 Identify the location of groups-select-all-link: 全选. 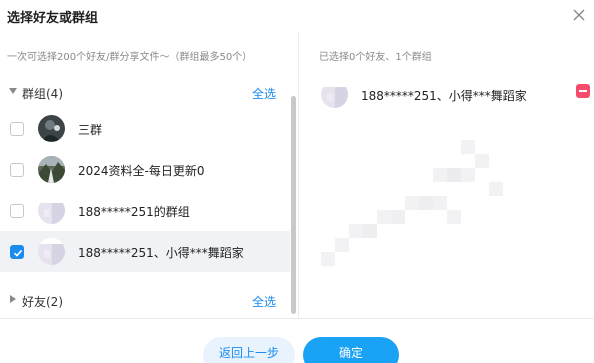
(264, 93).